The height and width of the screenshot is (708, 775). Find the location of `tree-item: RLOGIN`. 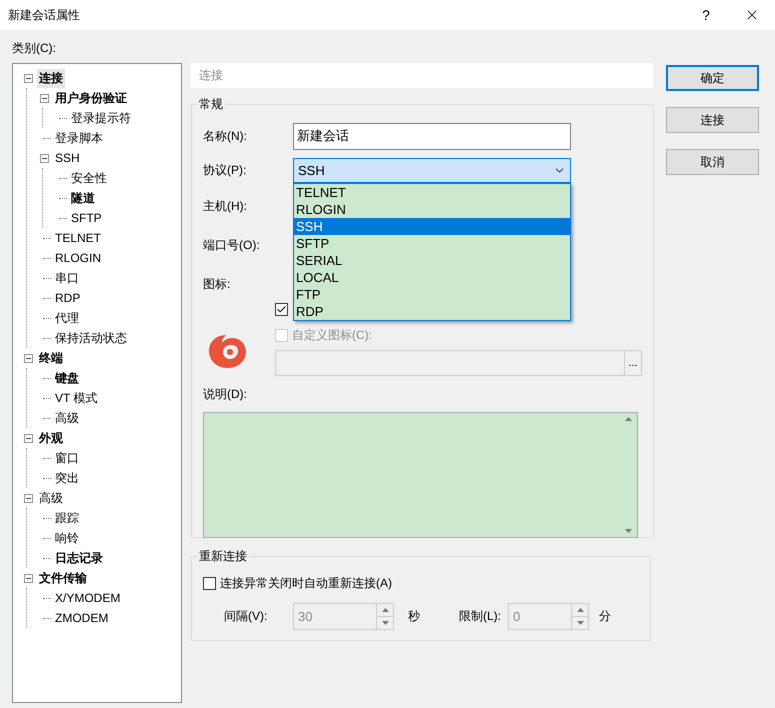

tree-item: RLOGIN is located at coordinates (78, 258).